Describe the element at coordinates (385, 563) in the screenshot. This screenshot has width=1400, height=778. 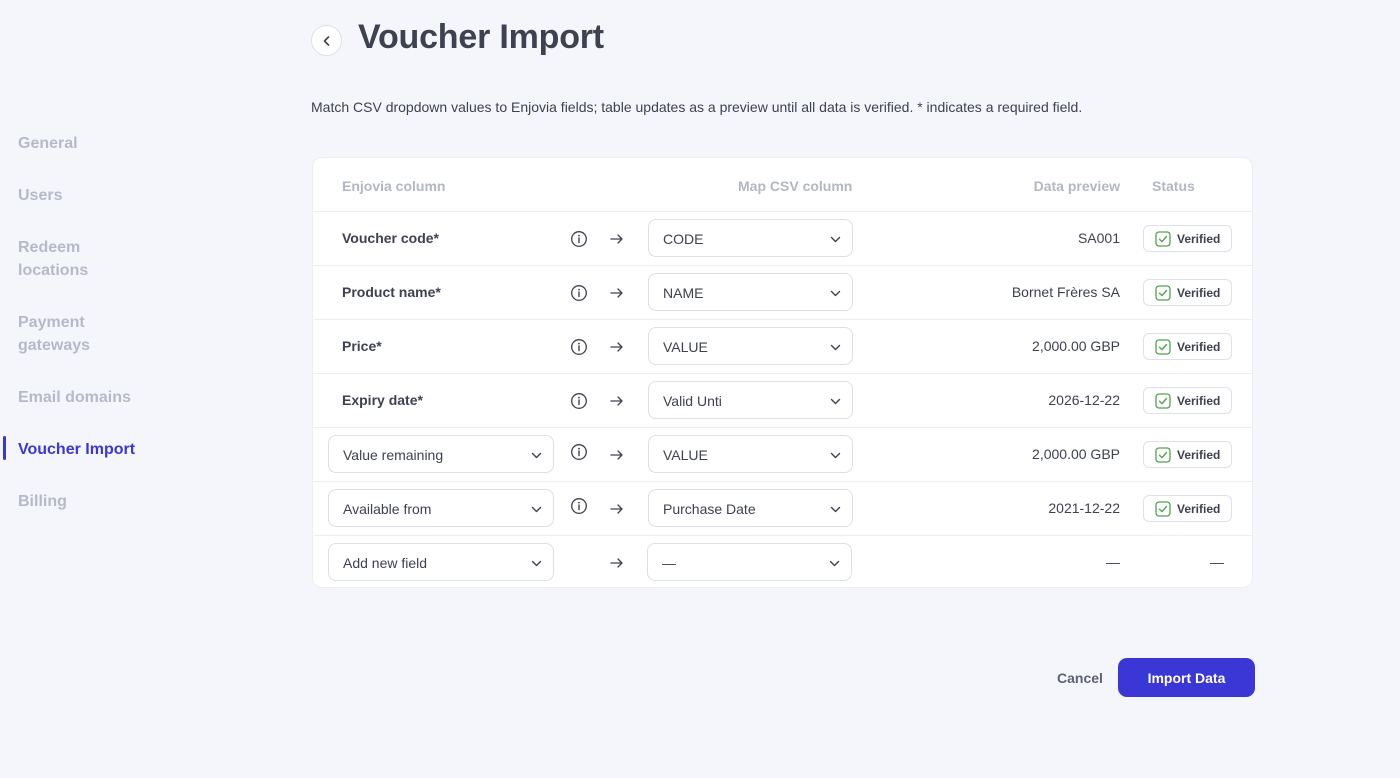
I see `enjovia-field-value: Add new field` at that location.